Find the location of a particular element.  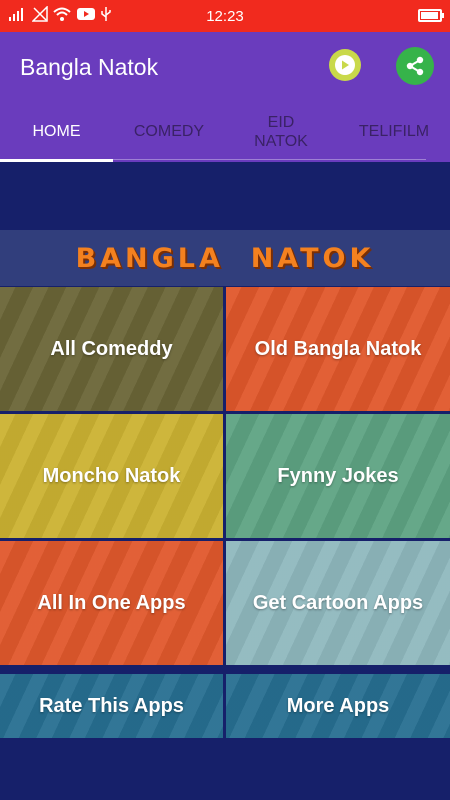

battery-icon is located at coordinates (431, 15).